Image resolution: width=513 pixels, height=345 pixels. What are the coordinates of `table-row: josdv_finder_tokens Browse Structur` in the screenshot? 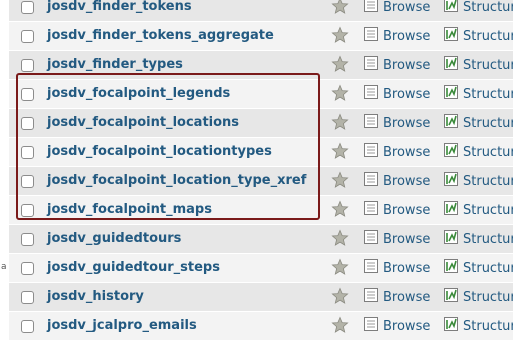 It's located at (261, 11).